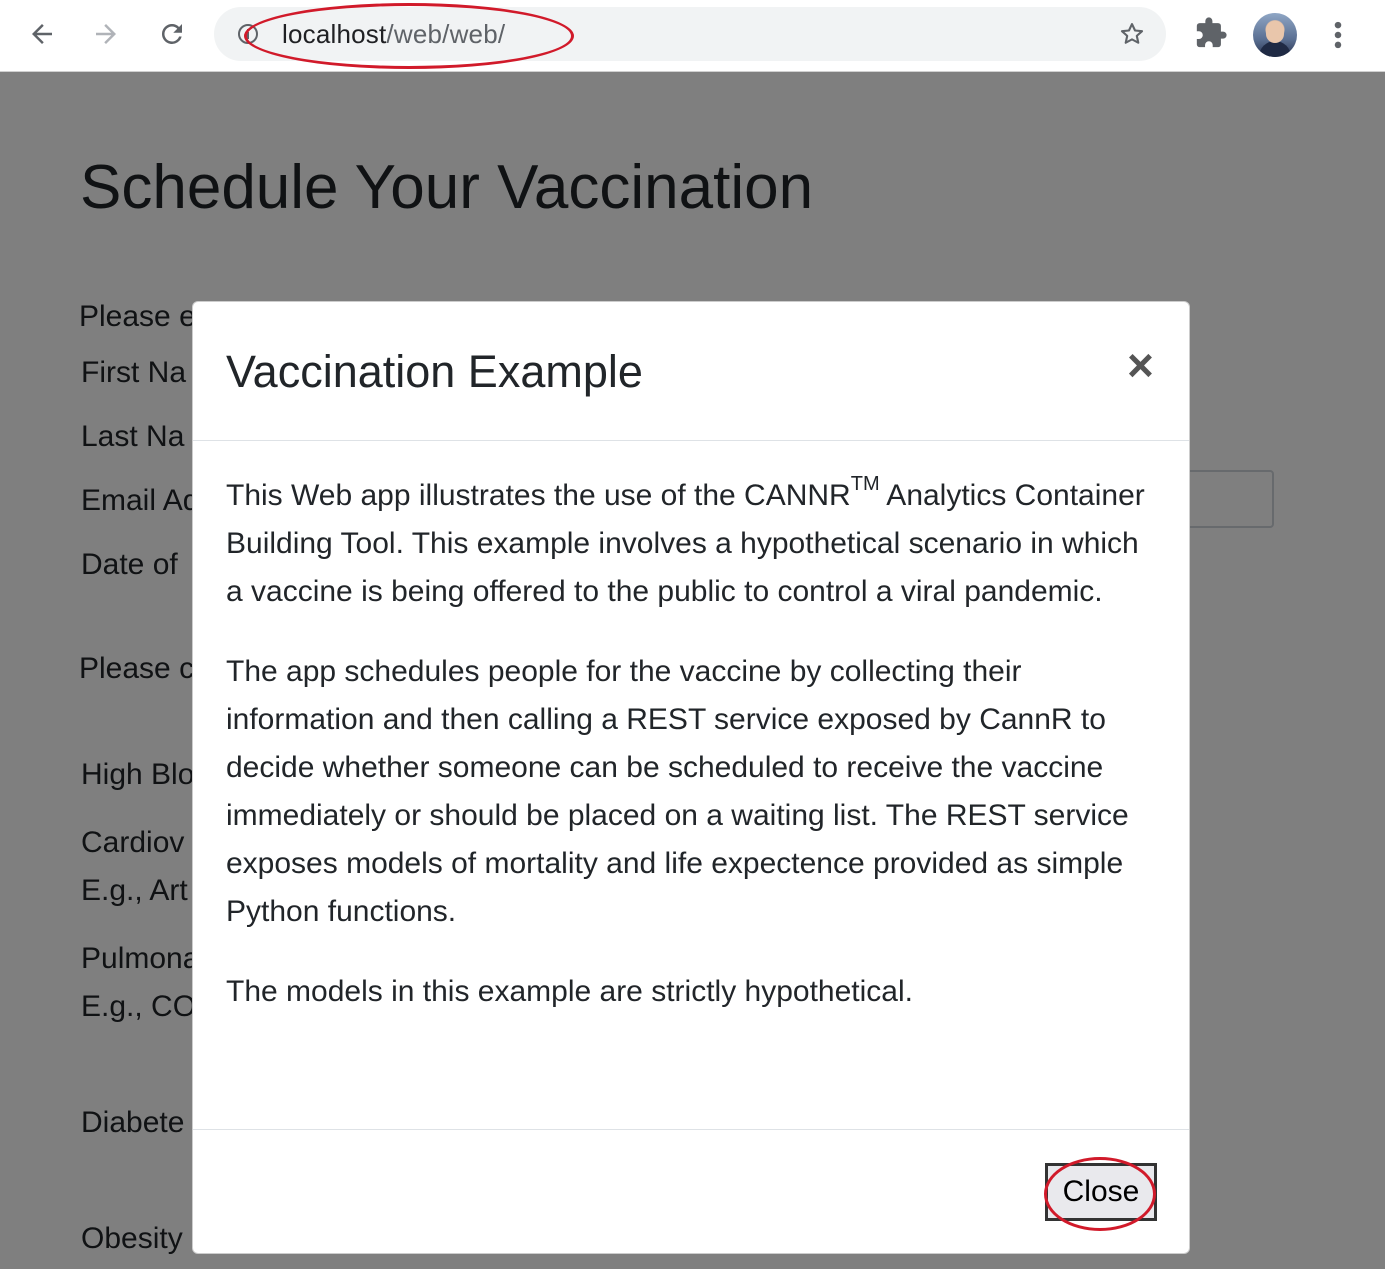 The image size is (1385, 1269). What do you see at coordinates (692, 36) in the screenshot?
I see `browser-toolbar: localhost/web/web/` at bounding box center [692, 36].